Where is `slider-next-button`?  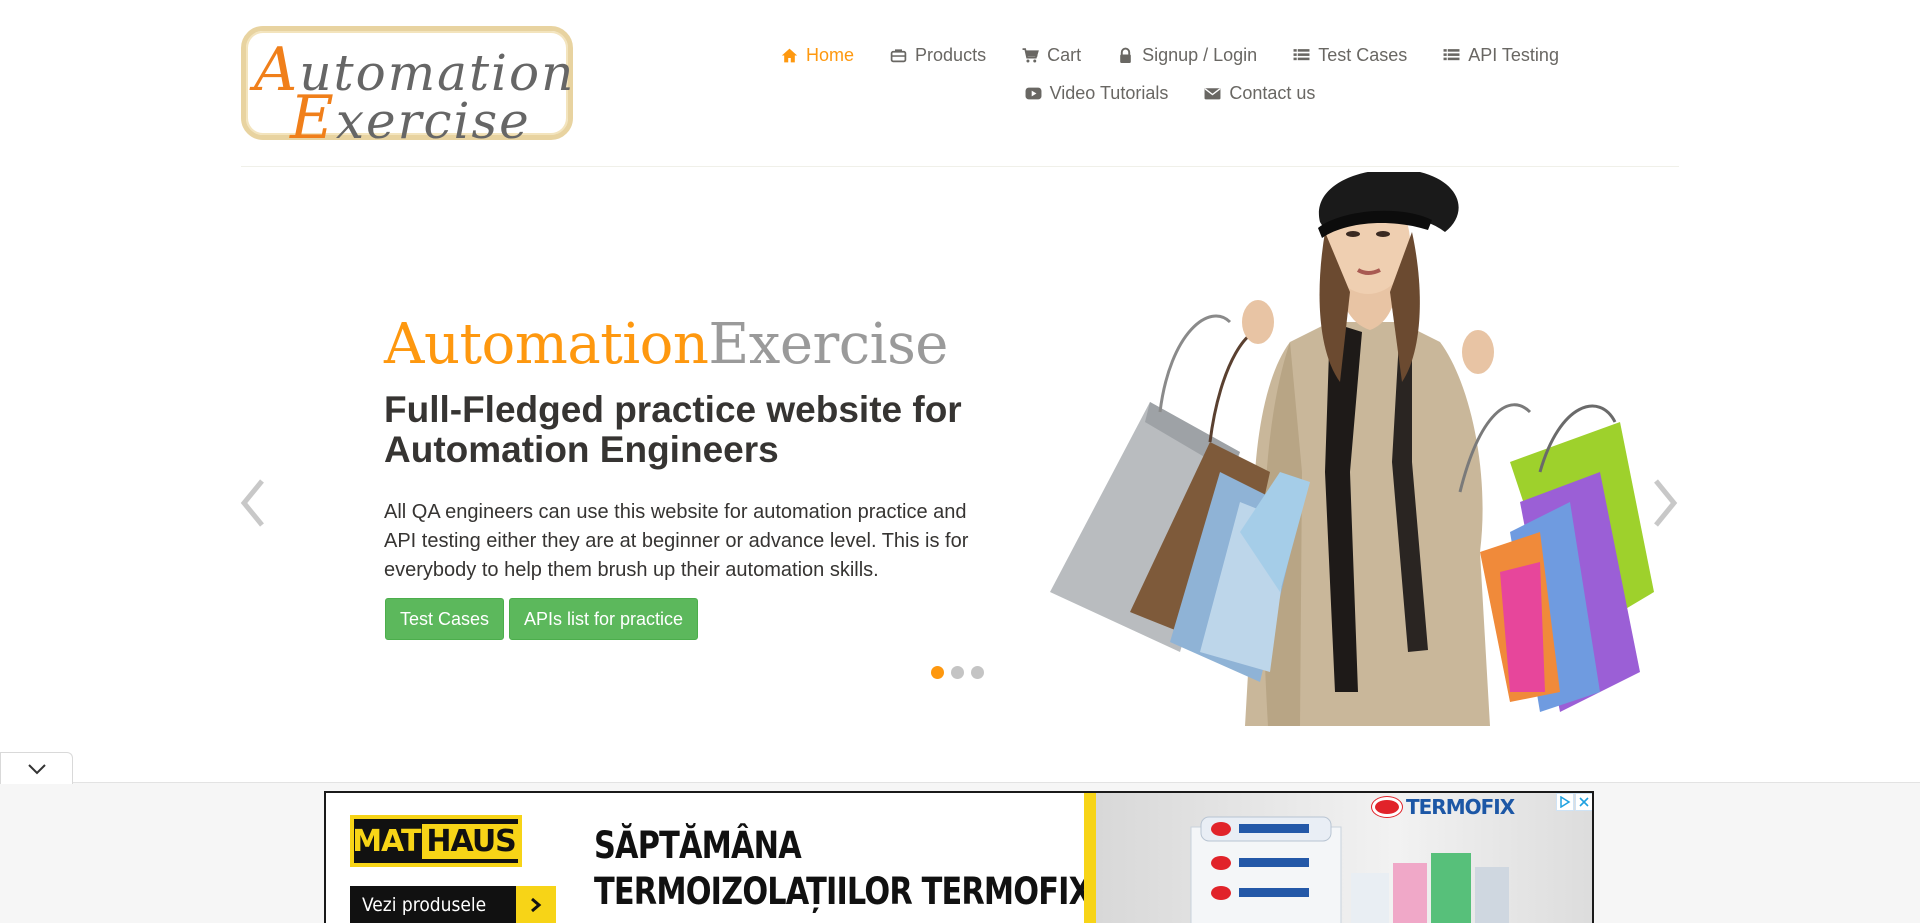 slider-next-button is located at coordinates (1665, 503).